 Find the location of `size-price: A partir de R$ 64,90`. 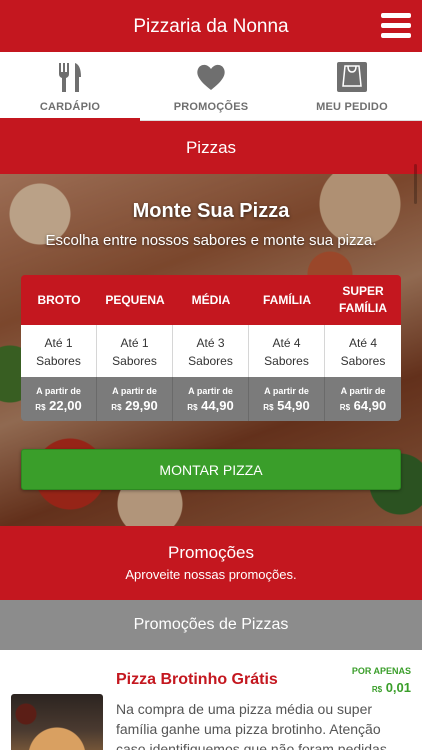

size-price: A partir de R$ 64,90 is located at coordinates (363, 399).